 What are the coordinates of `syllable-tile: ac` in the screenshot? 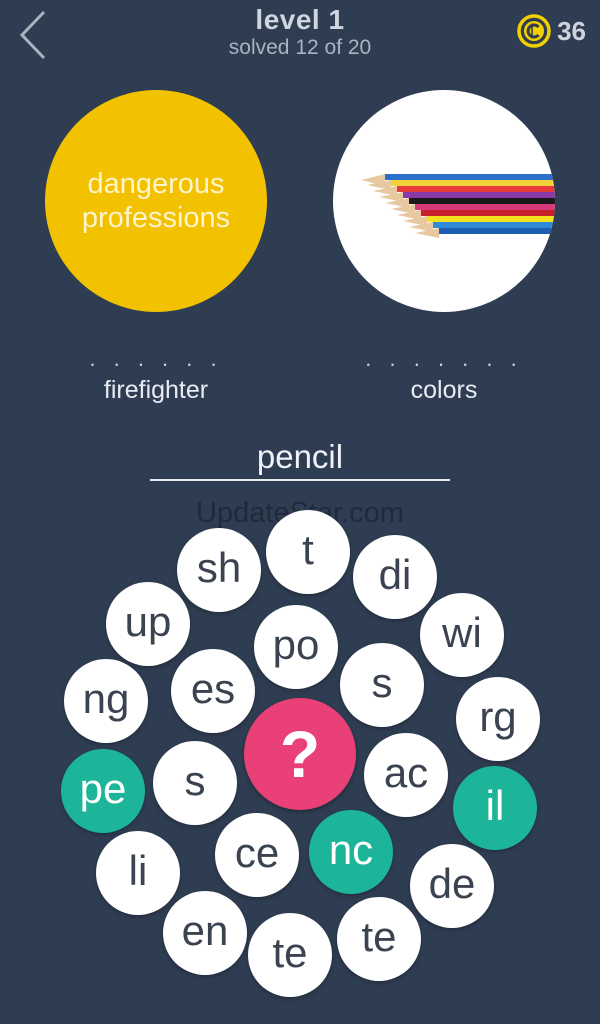 It's located at (406, 775).